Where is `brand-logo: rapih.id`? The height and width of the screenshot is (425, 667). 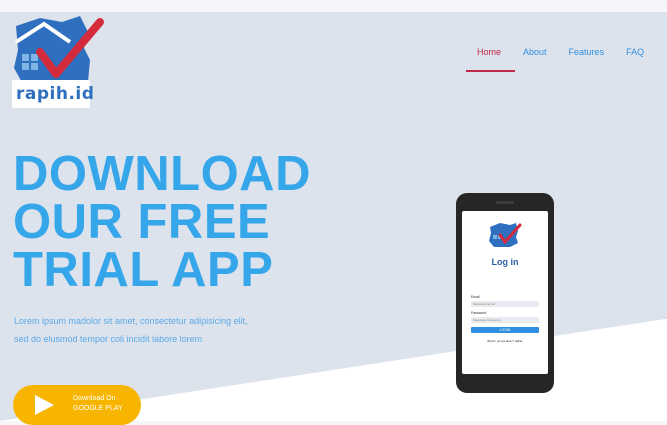
brand-logo: rapih.id is located at coordinates (58, 62).